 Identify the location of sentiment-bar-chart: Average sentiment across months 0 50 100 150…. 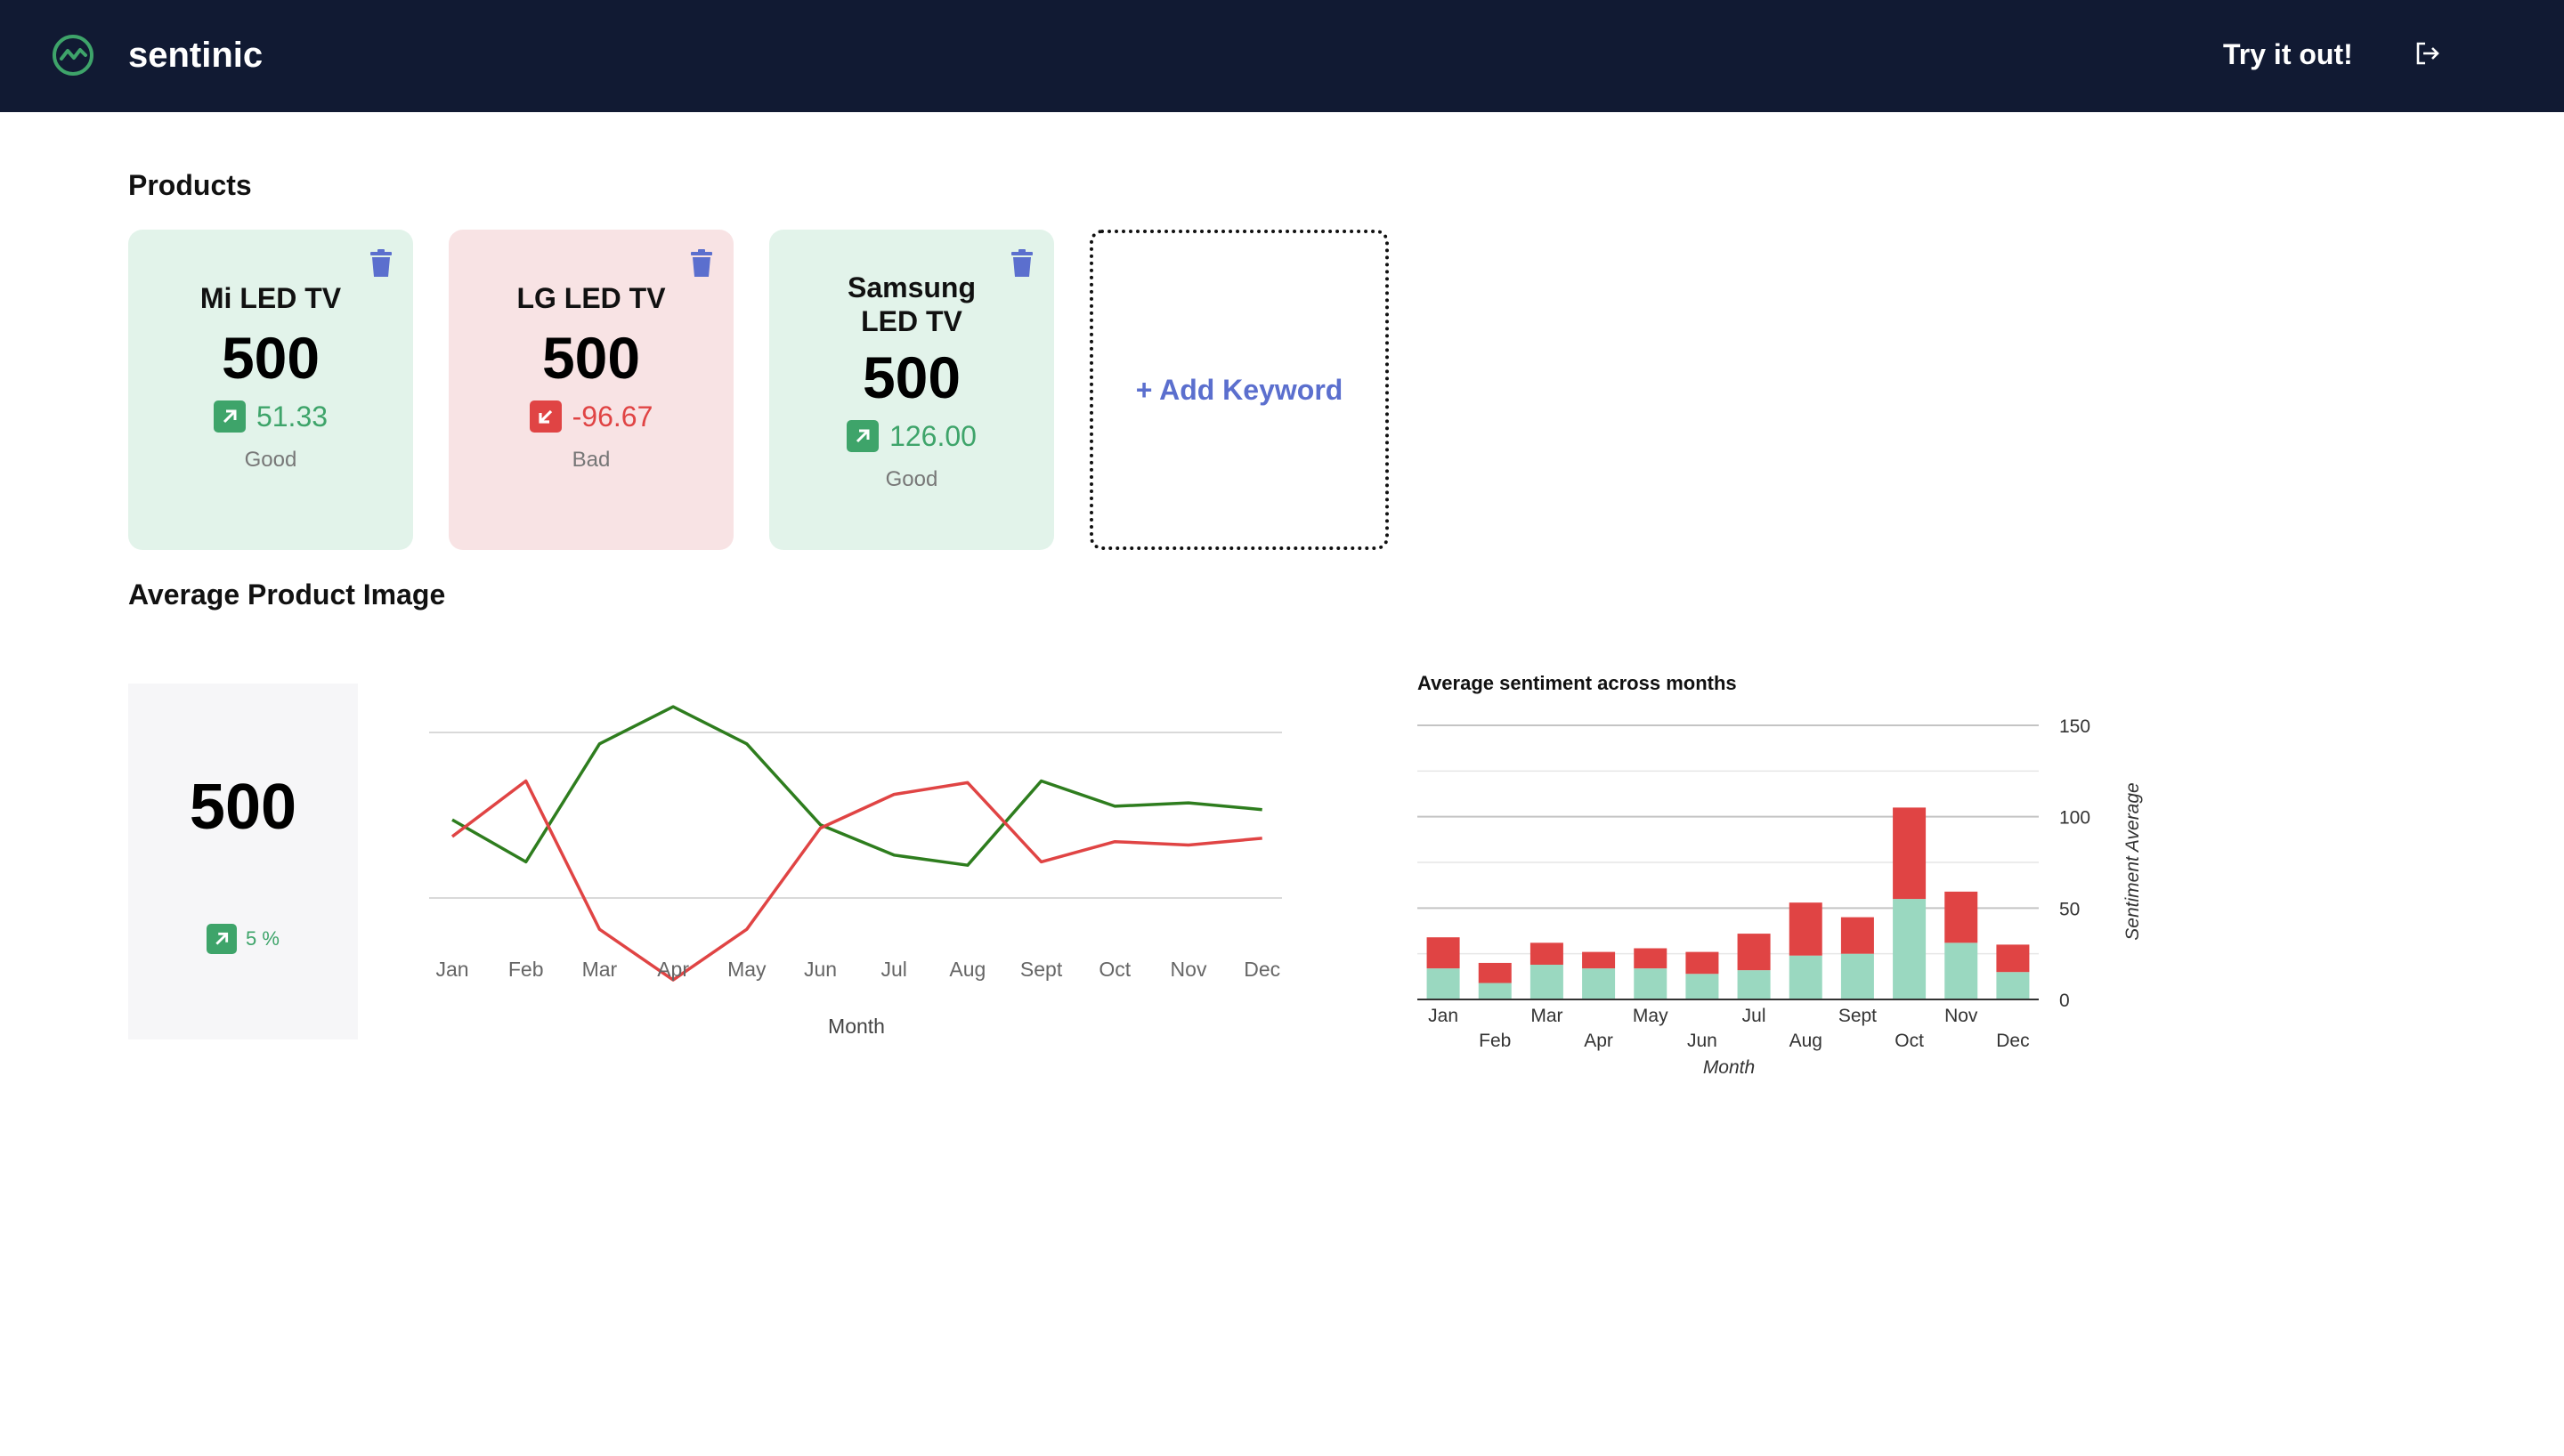
(1780, 875).